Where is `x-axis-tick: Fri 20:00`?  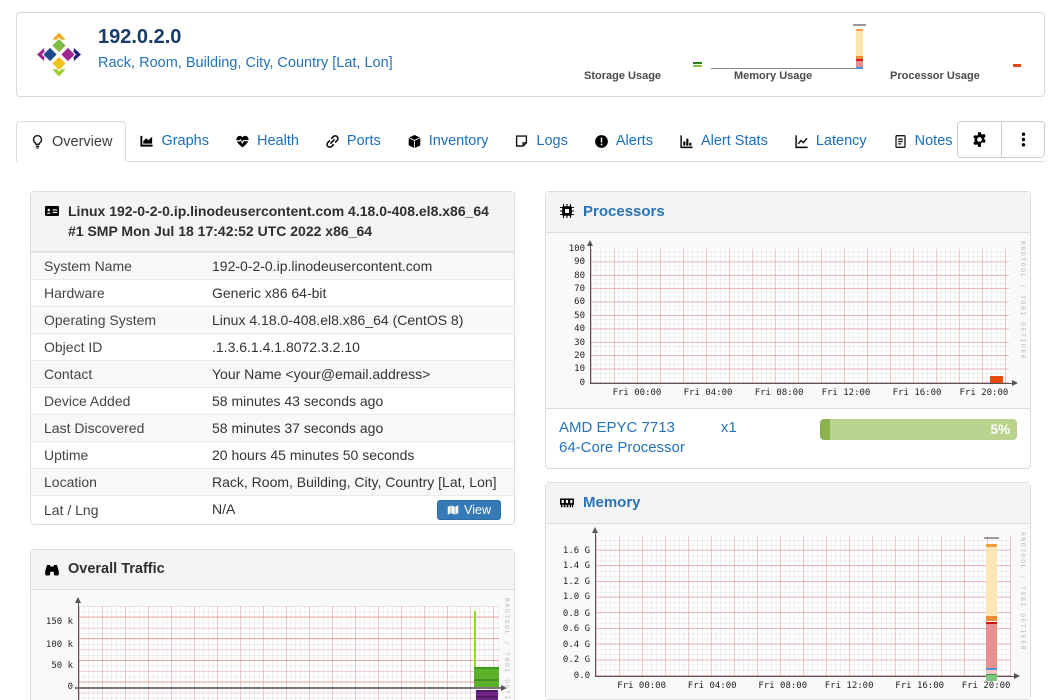
x-axis-tick: Fri 20:00 is located at coordinates (986, 685).